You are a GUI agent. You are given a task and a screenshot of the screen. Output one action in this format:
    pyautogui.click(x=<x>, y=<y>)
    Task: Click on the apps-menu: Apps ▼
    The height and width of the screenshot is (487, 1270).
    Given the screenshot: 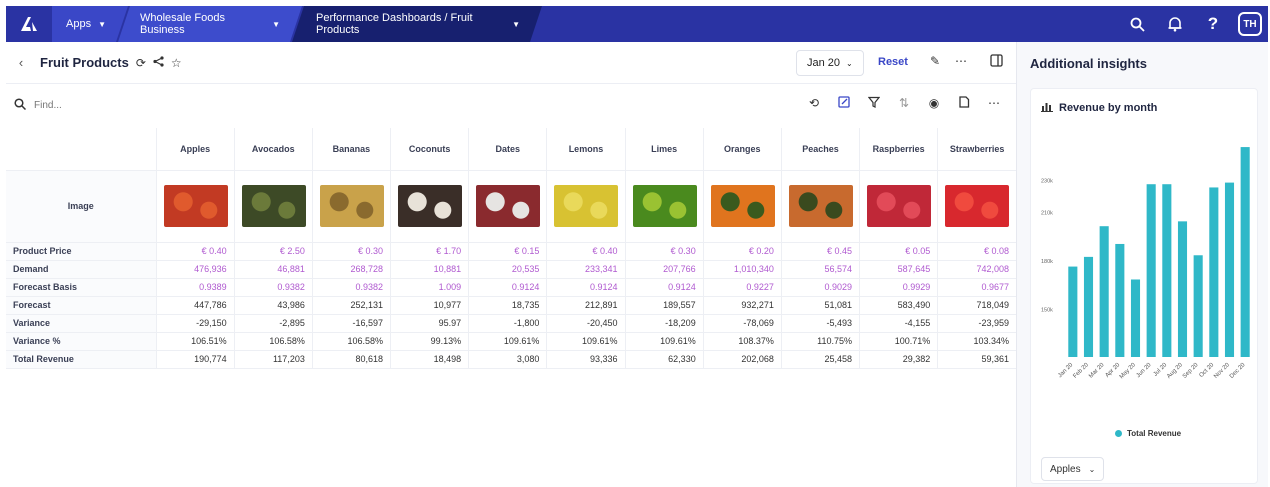 What is the action you would take?
    pyautogui.click(x=90, y=24)
    